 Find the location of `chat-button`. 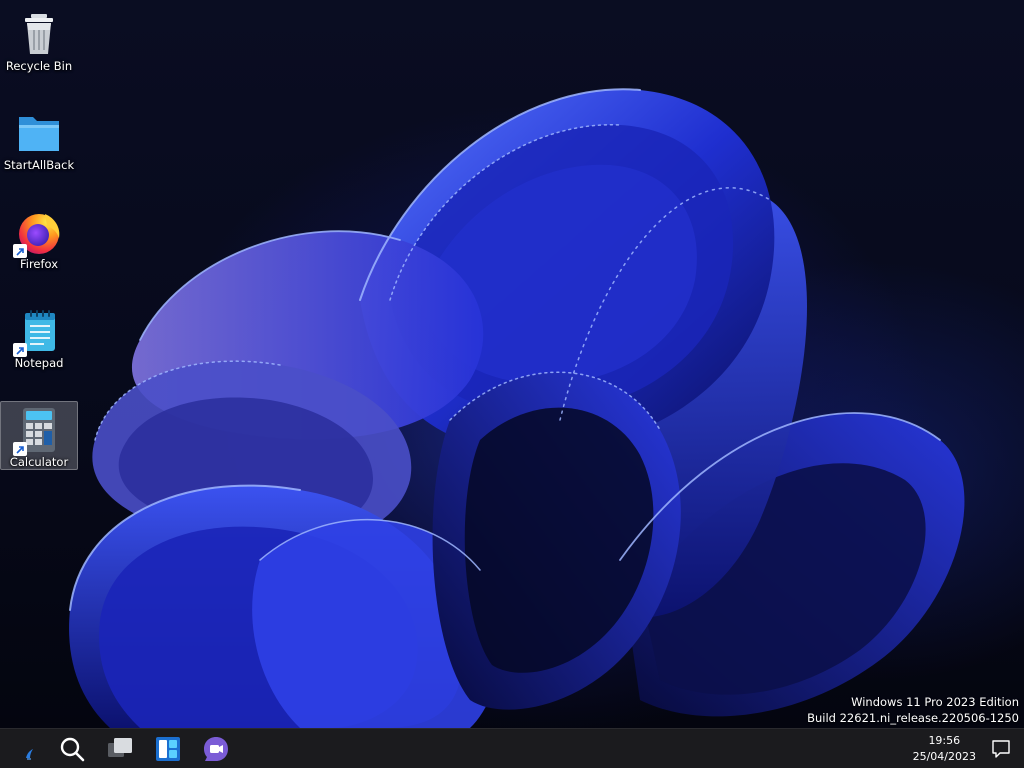

chat-button is located at coordinates (216, 749).